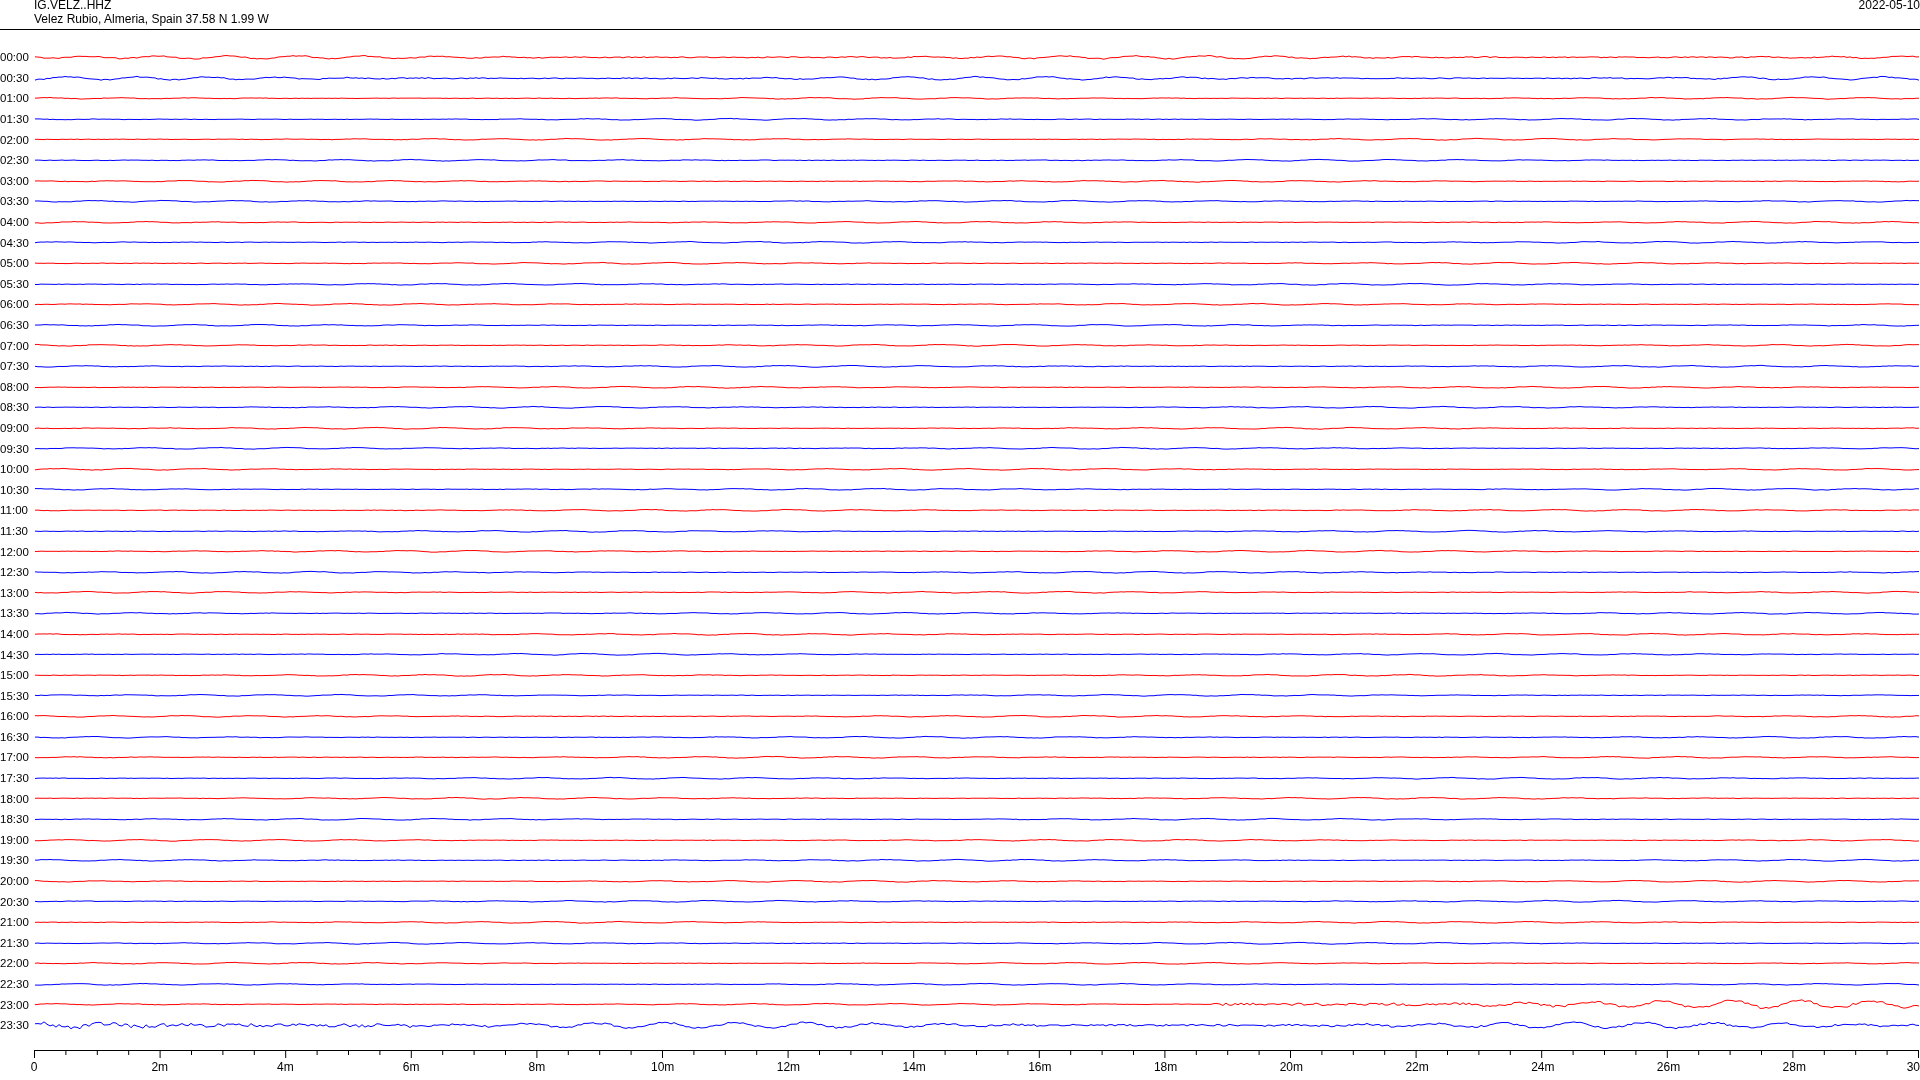 This screenshot has height=1080, width=1920. Describe the element at coordinates (411, 1066) in the screenshot. I see `tick-label: 6m` at that location.